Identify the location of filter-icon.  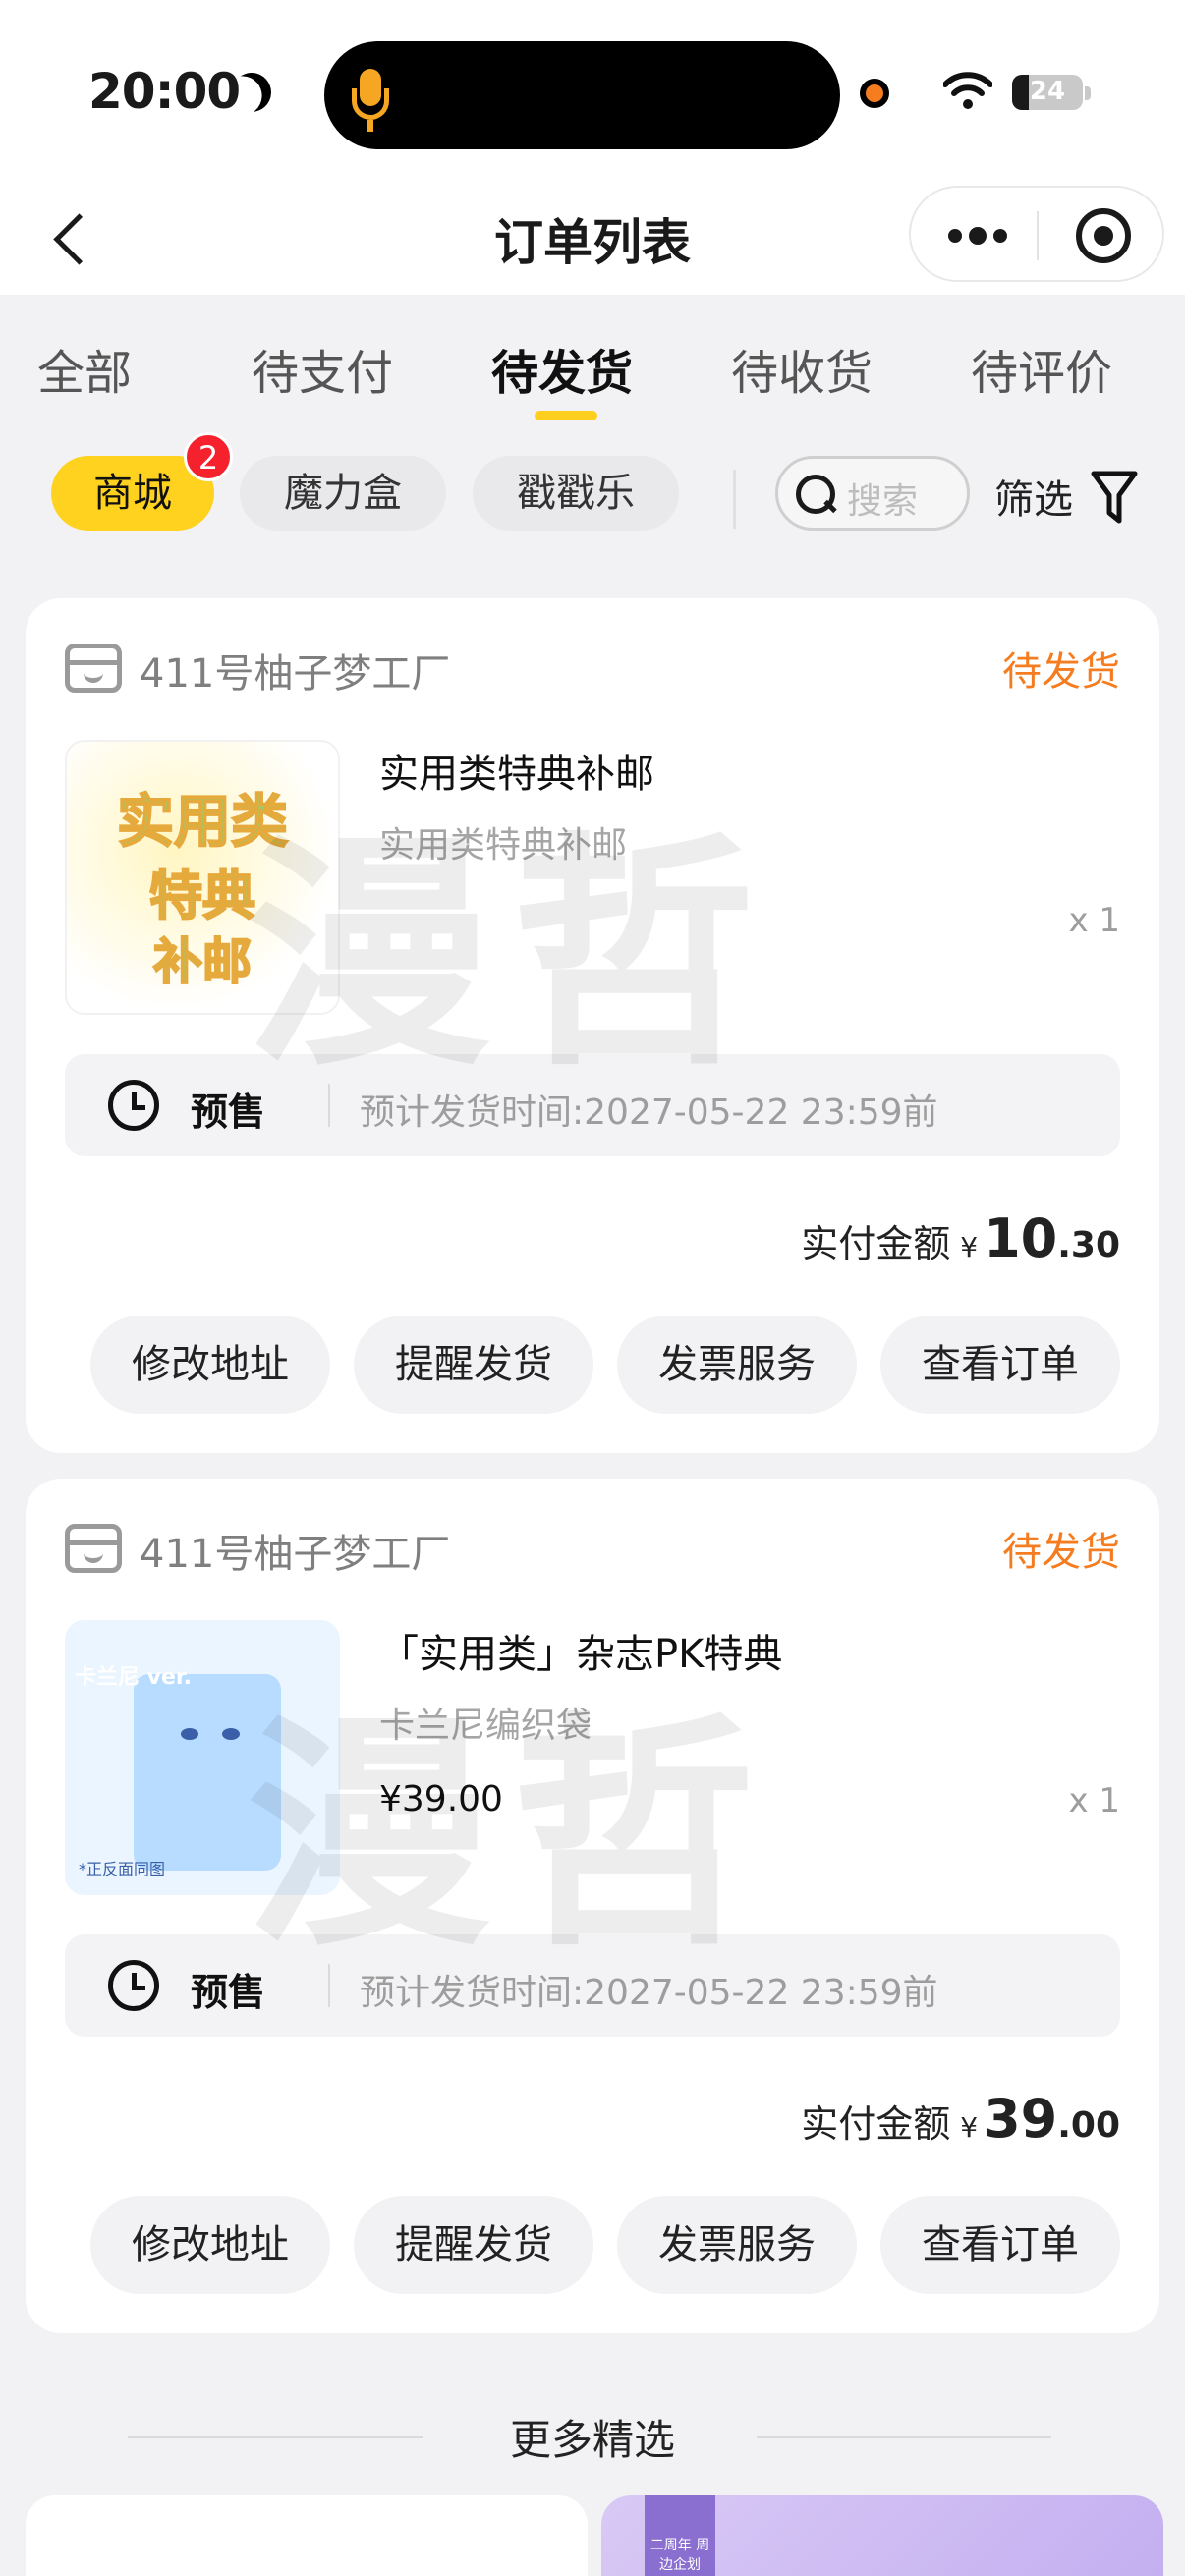
(1115, 497).